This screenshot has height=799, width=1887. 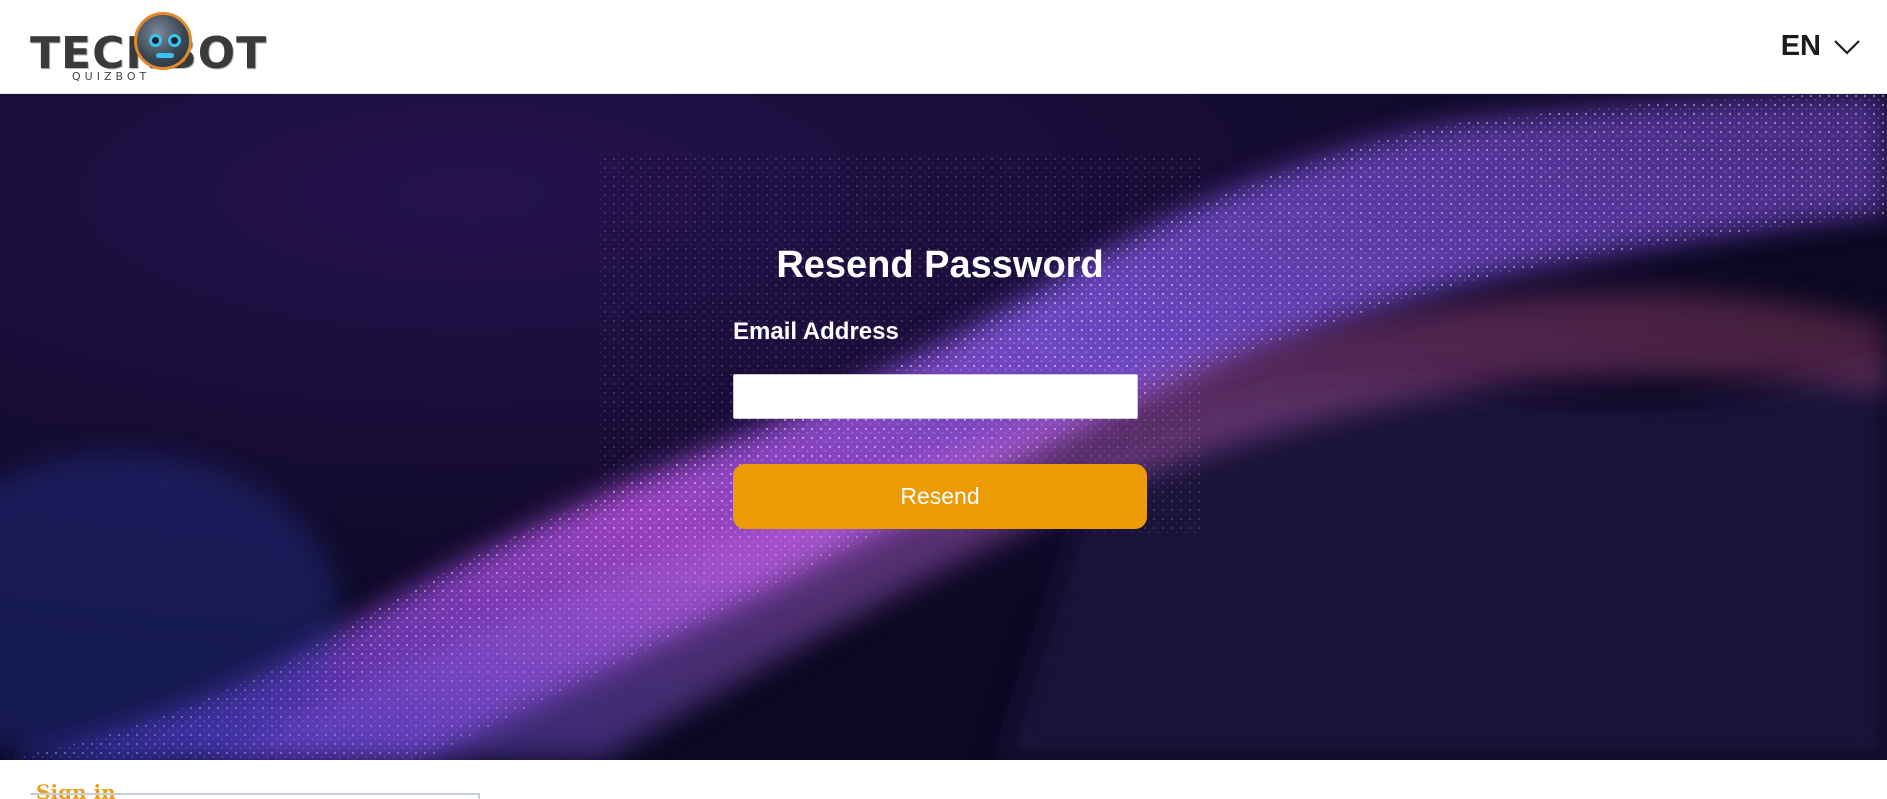 I want to click on chevron-down-icon, so click(x=1847, y=47).